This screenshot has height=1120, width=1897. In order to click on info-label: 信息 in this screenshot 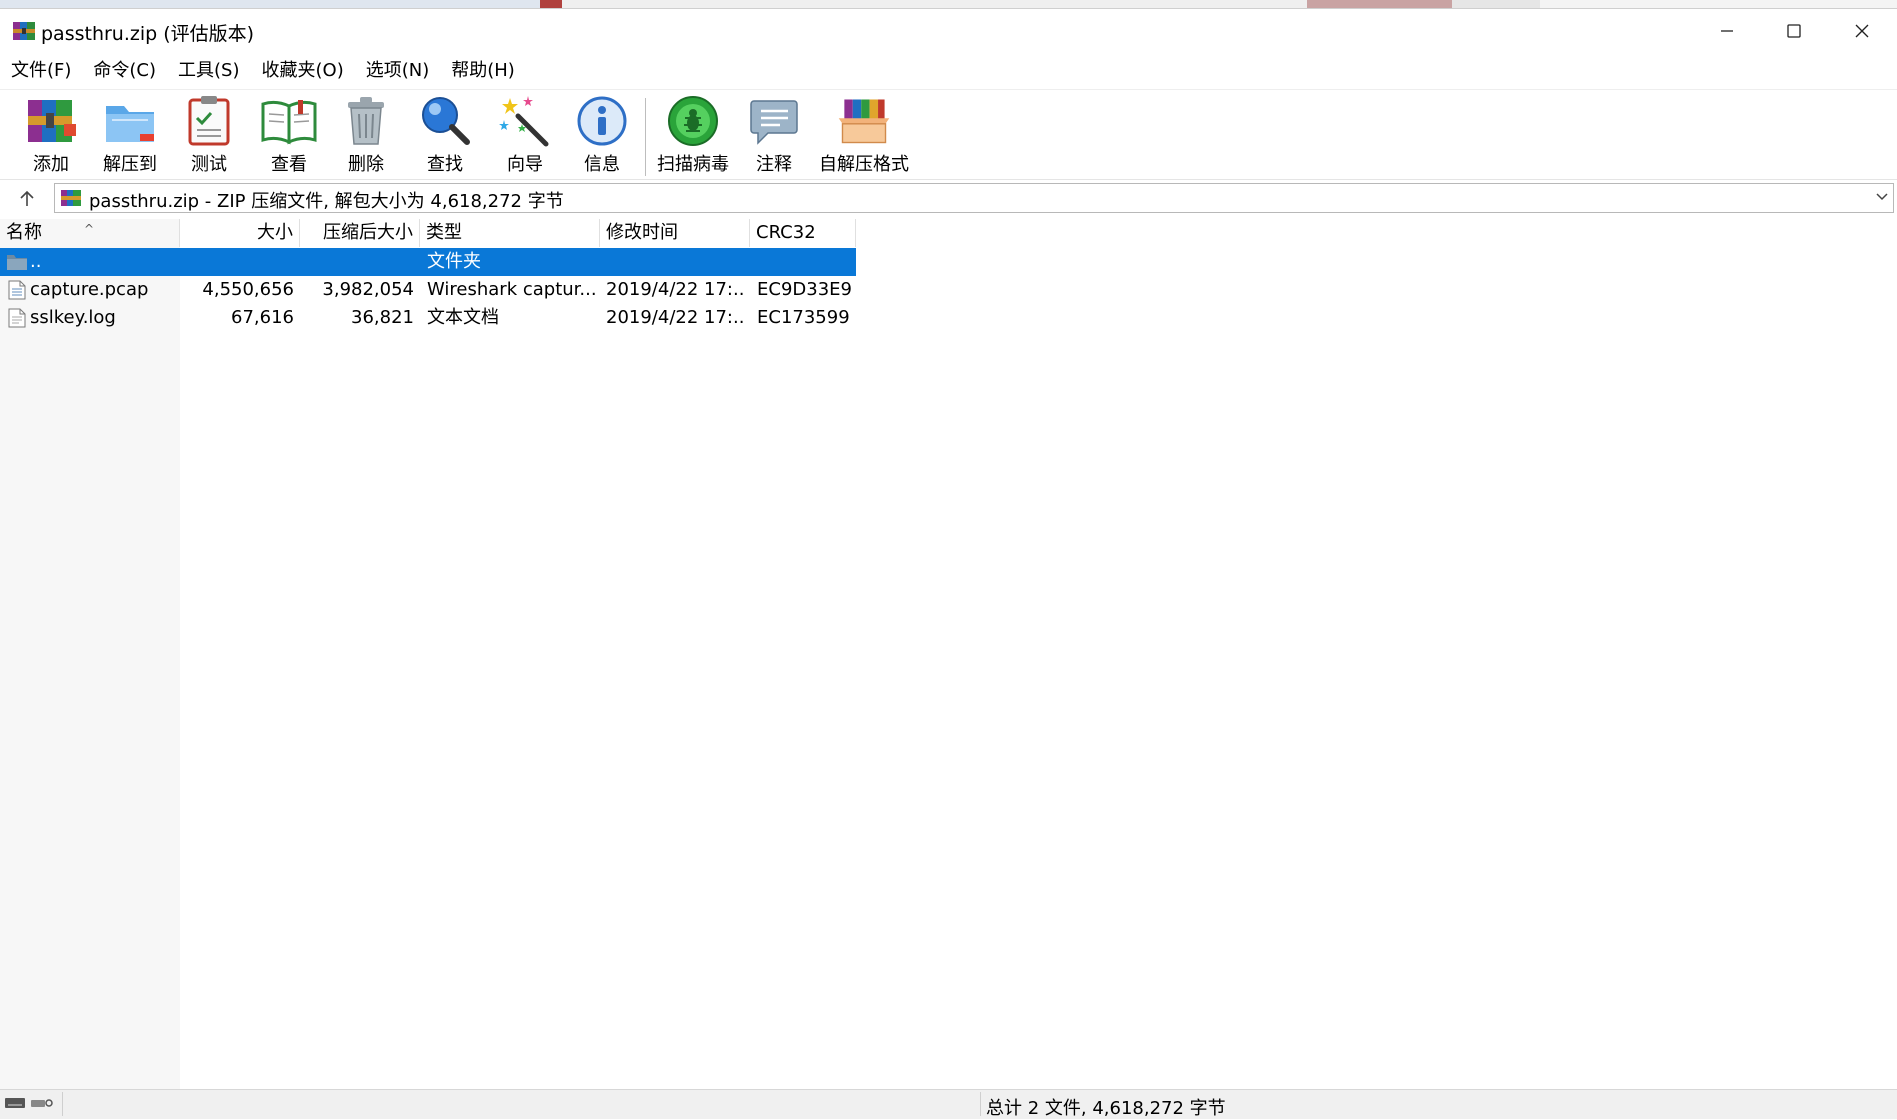, I will do `click(602, 164)`.